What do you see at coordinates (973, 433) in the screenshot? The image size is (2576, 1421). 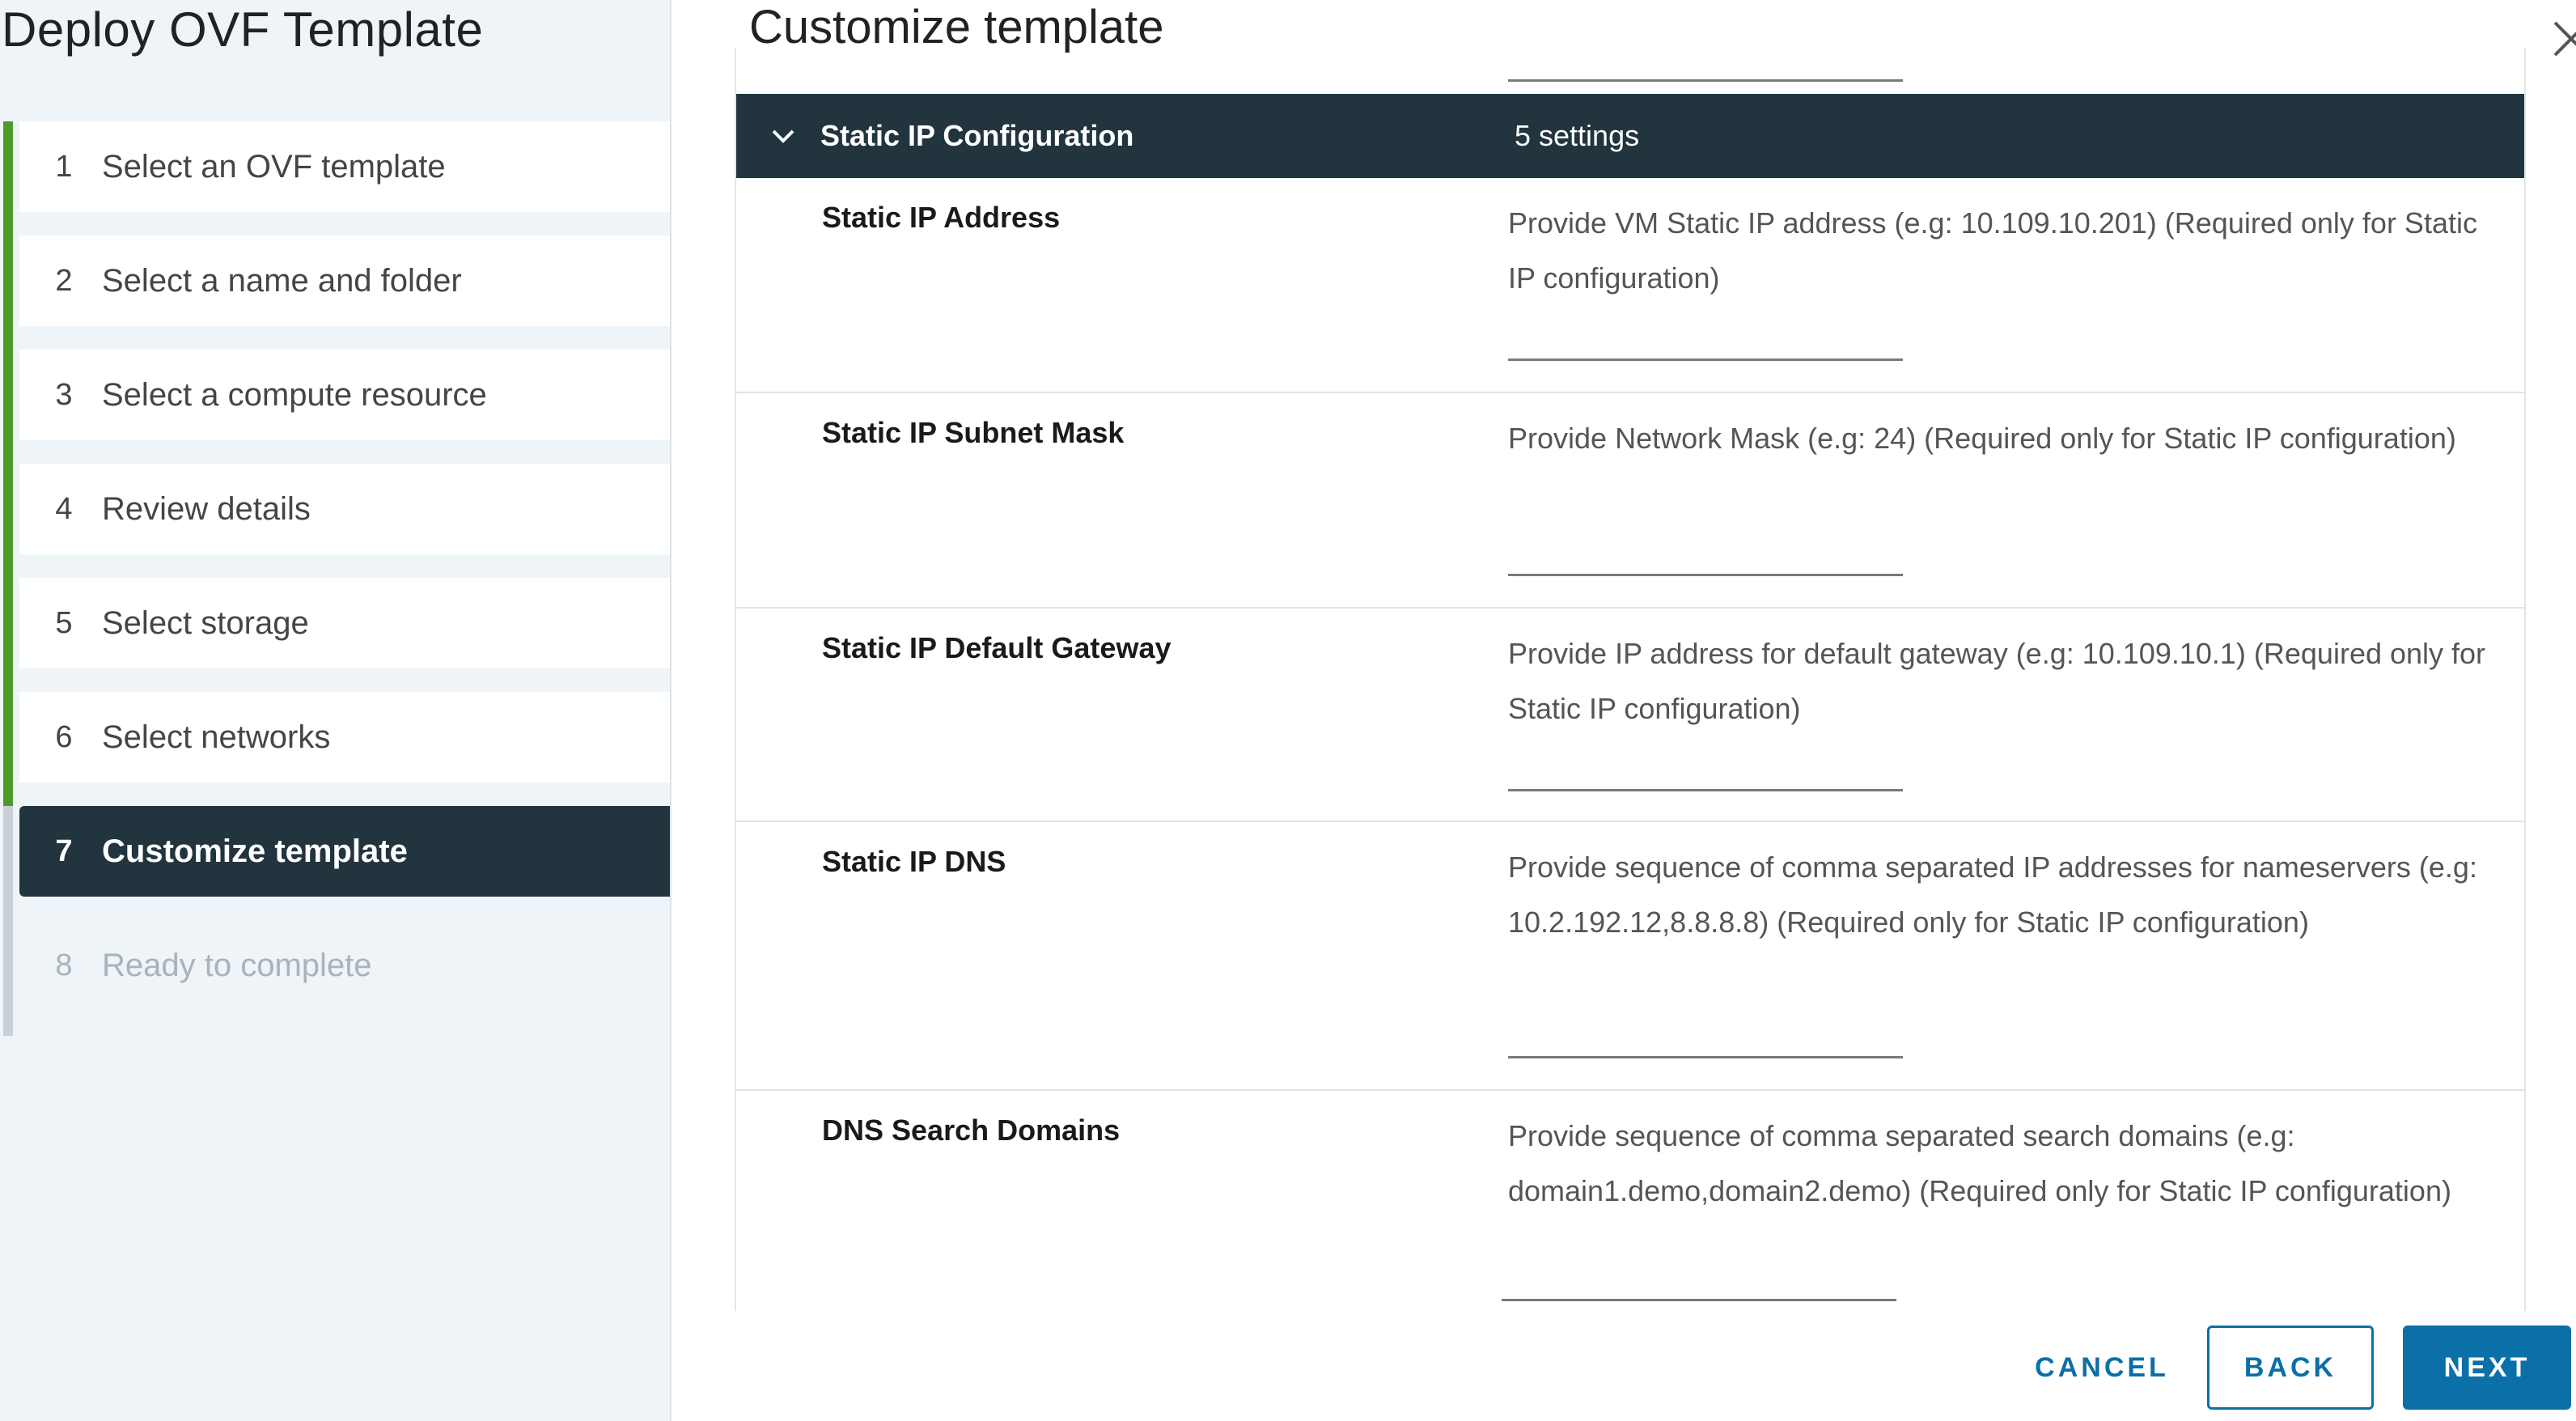 I see `setting-label: Static IP Subnet Mask` at bounding box center [973, 433].